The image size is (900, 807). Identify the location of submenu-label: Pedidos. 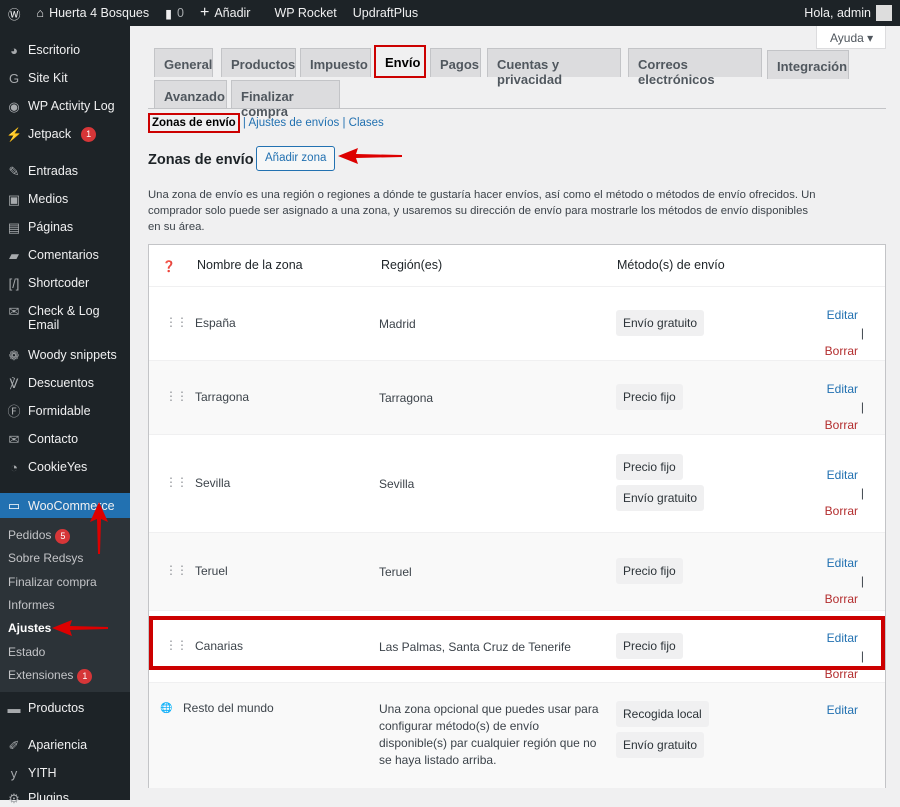
(30, 535).